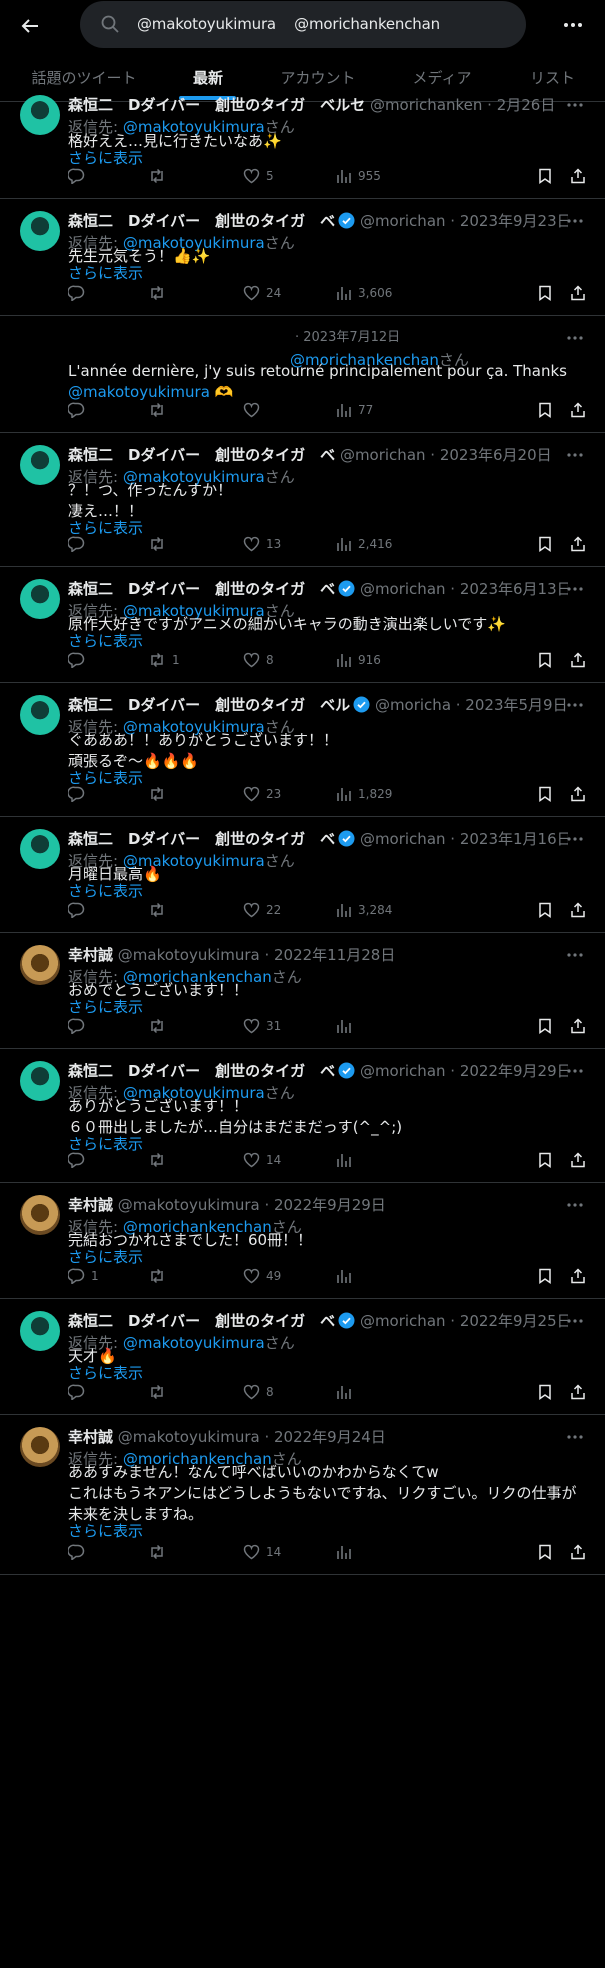  I want to click on like-button: 13, so click(262, 544).